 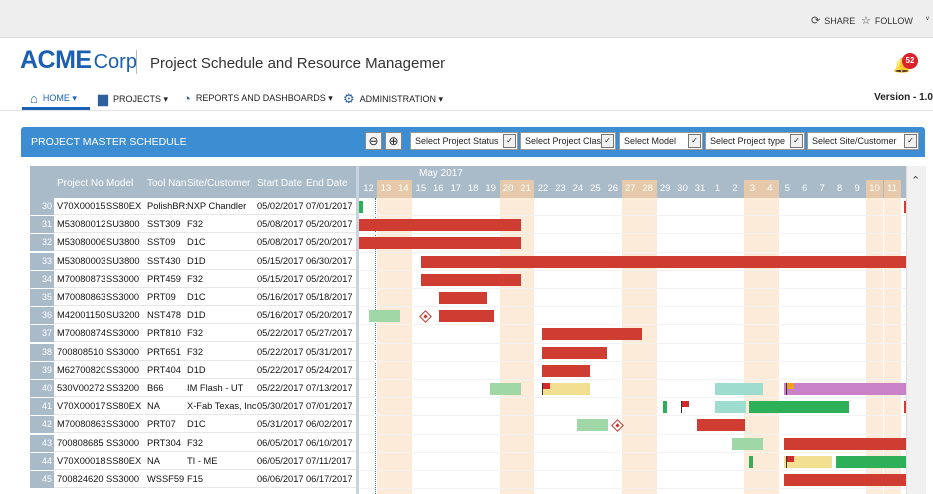 What do you see at coordinates (903, 97) in the screenshot?
I see `version-label: Version - 1.0` at bounding box center [903, 97].